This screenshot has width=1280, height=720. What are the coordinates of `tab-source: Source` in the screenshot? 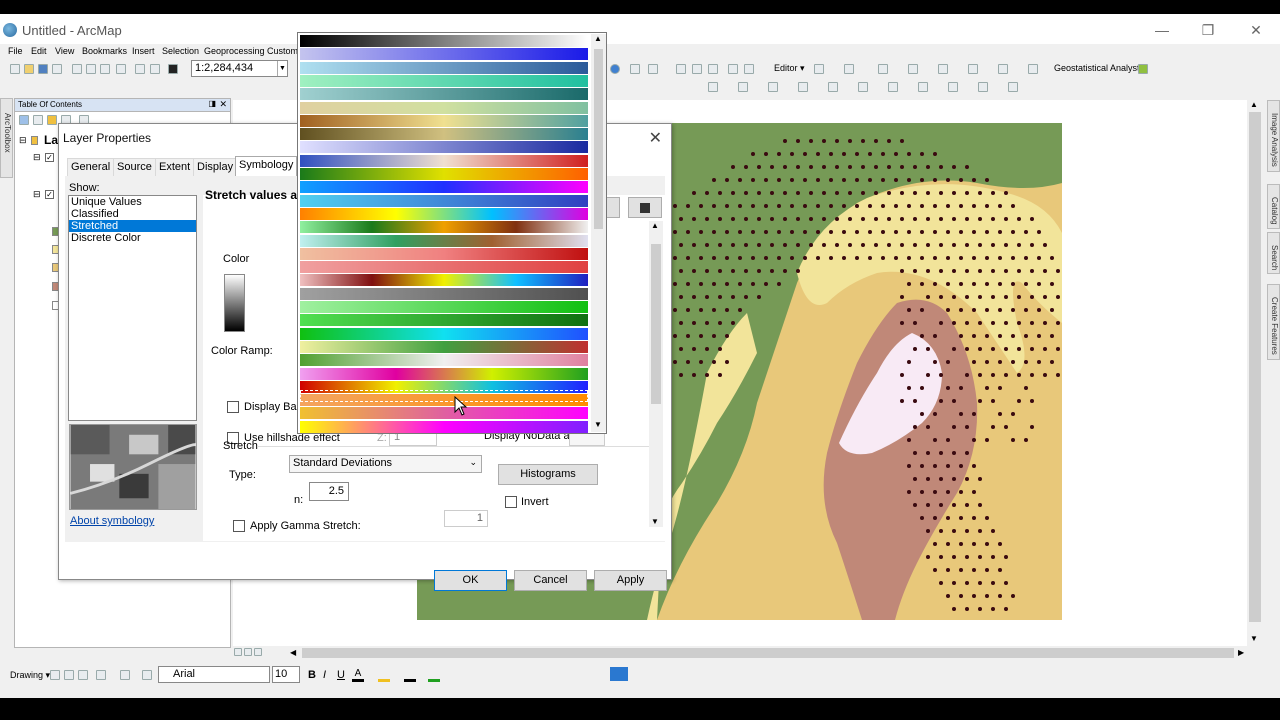 It's located at (134, 167).